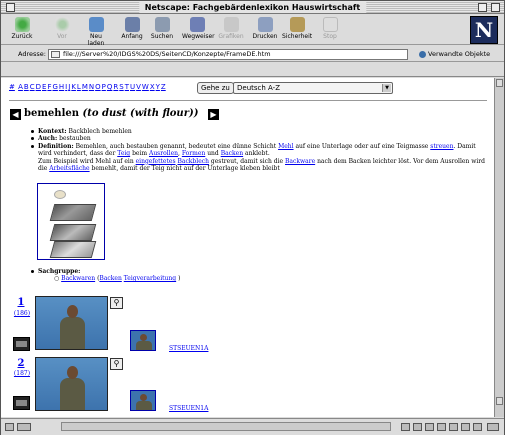  What do you see at coordinates (158, 87) in the screenshot?
I see `nav-letter-link: Y` at bounding box center [158, 87].